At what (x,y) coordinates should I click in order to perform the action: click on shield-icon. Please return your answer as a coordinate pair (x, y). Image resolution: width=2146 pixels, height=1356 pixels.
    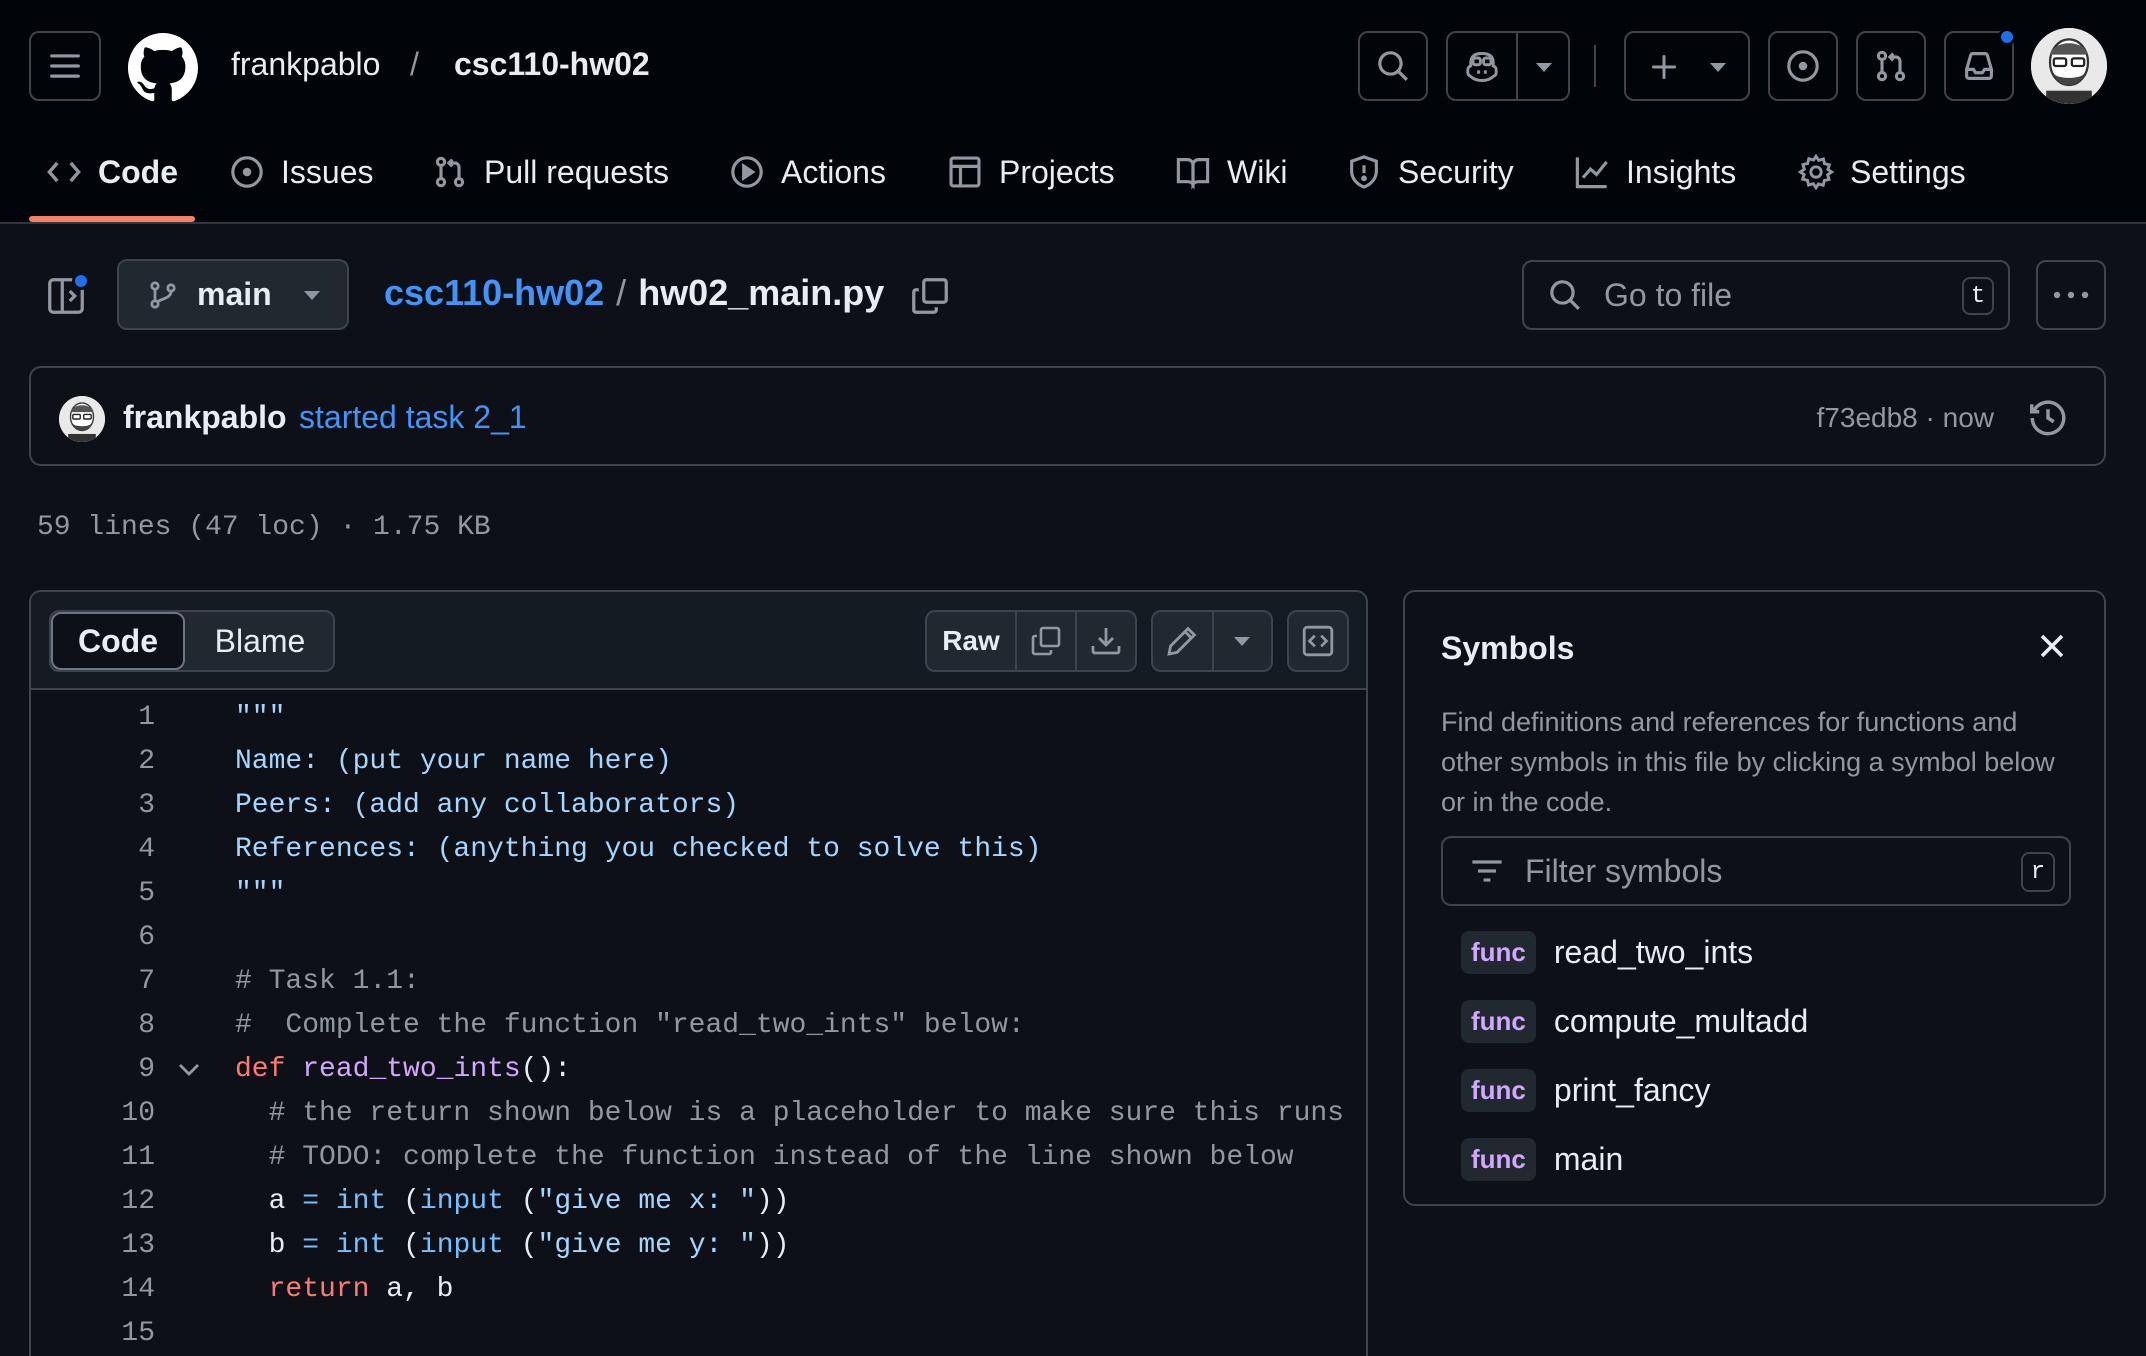
    Looking at the image, I should click on (1364, 172).